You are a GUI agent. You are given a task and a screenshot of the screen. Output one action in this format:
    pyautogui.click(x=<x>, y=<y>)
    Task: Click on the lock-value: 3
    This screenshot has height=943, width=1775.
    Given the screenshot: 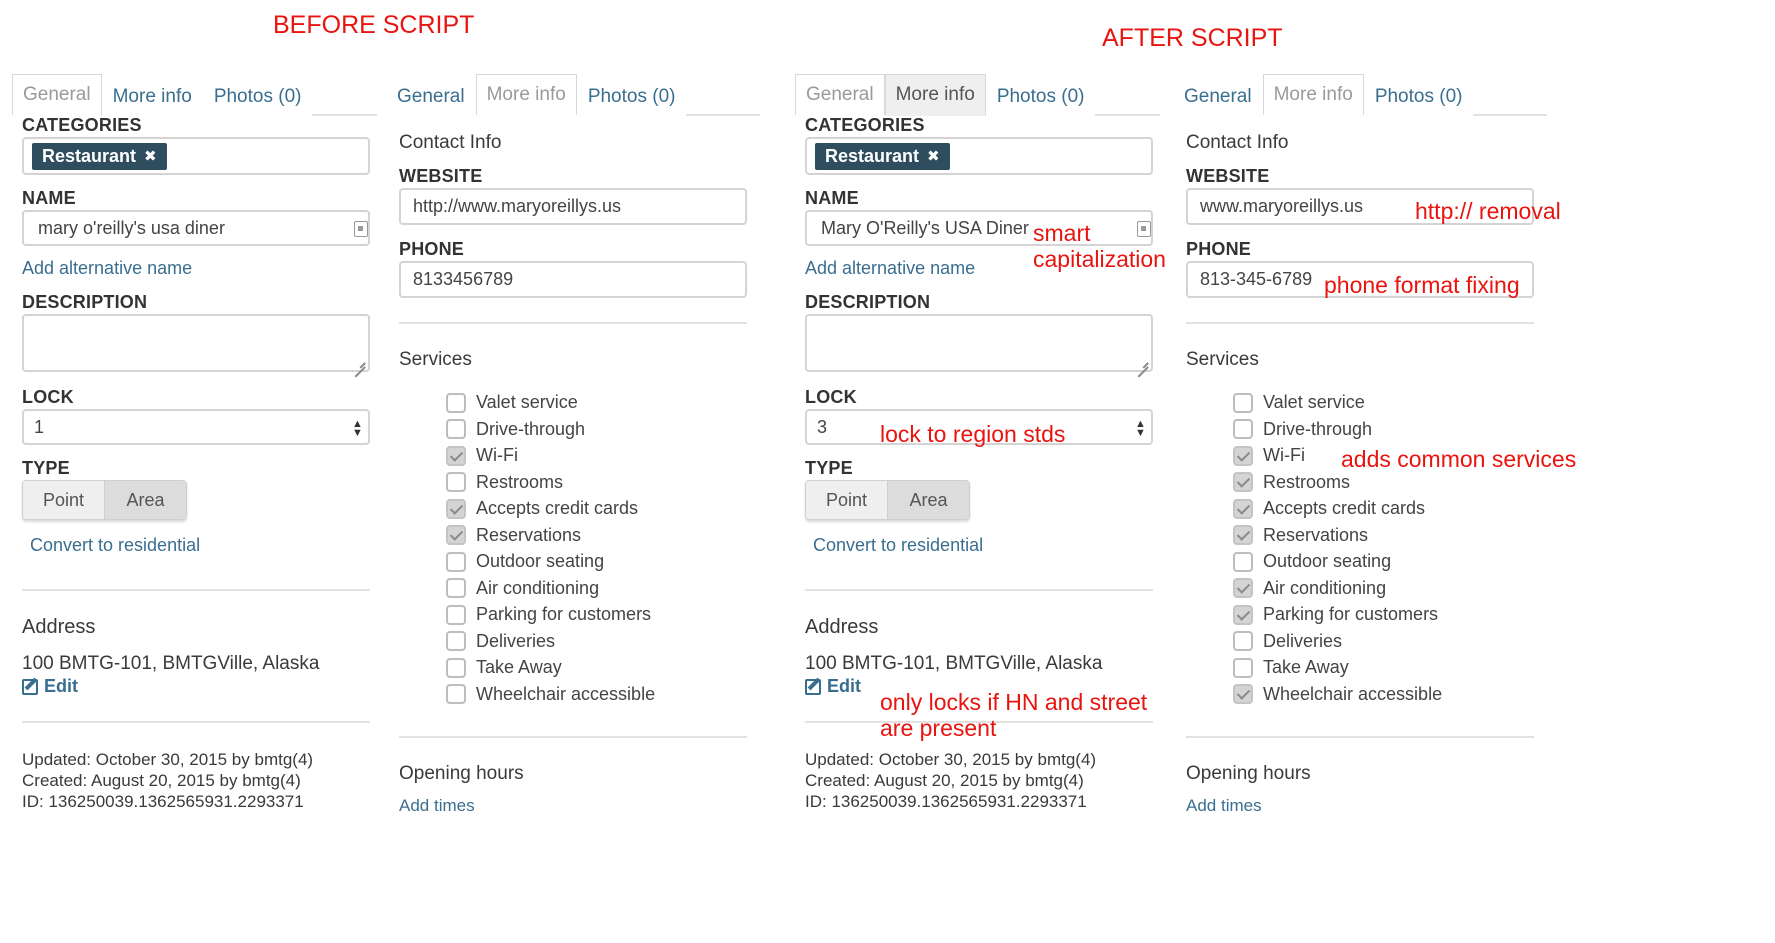 What is the action you would take?
    pyautogui.click(x=822, y=426)
    